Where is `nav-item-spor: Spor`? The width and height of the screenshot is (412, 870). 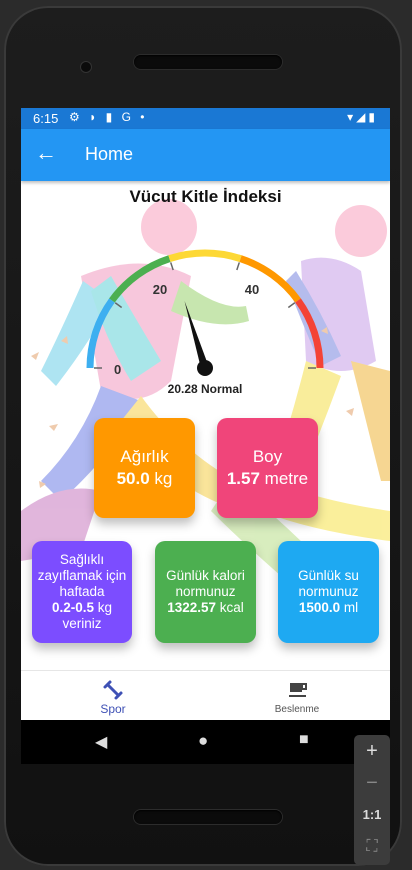
nav-item-spor: Spor is located at coordinates (113, 696).